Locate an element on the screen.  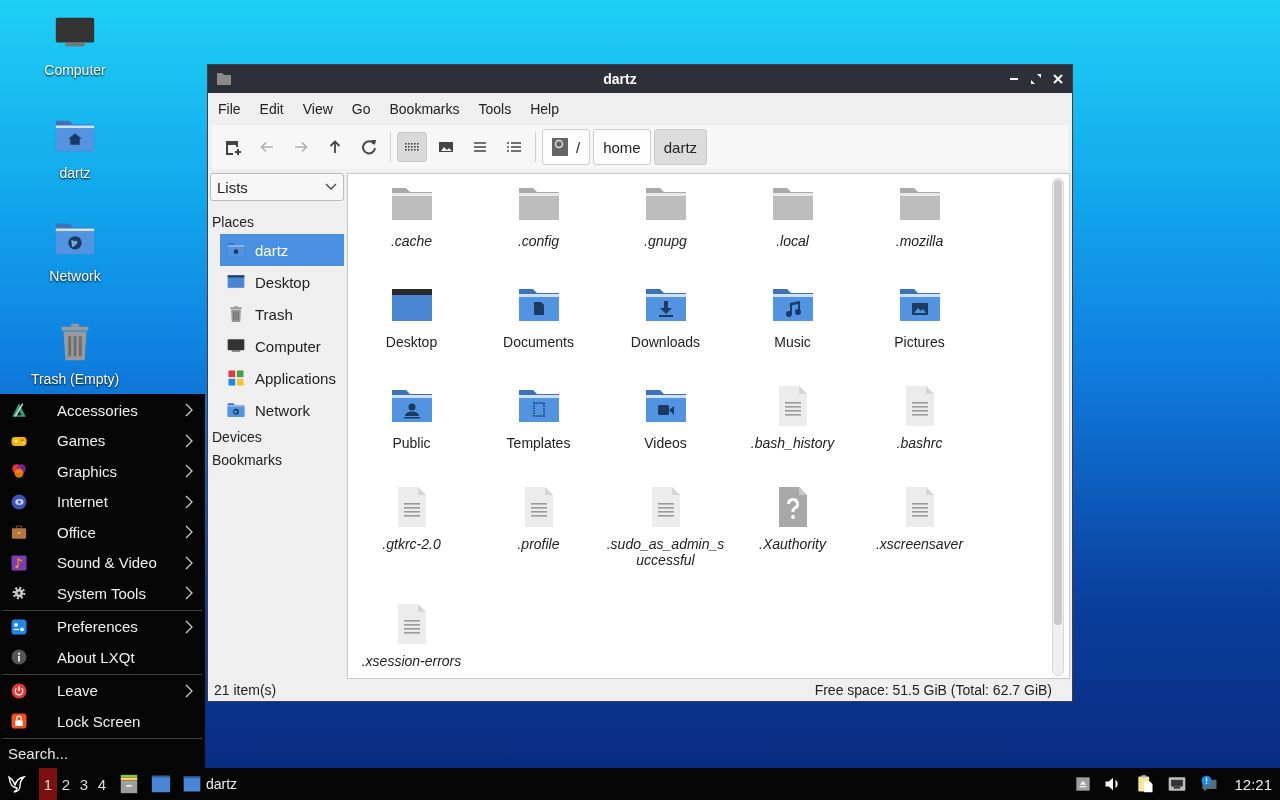
workspace-button: 4 is located at coordinates (102, 784).